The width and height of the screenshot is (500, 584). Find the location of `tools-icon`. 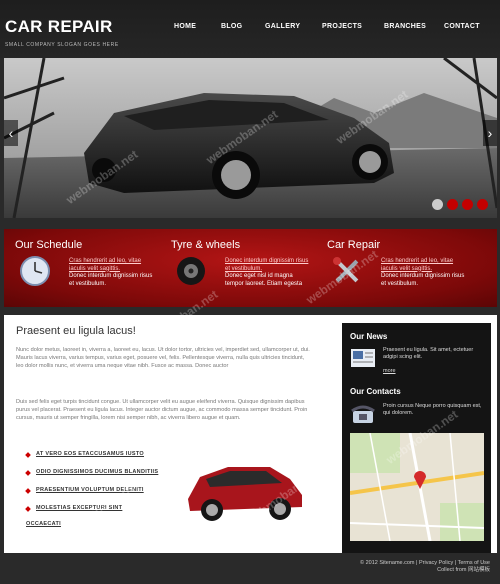

tools-icon is located at coordinates (346, 270).